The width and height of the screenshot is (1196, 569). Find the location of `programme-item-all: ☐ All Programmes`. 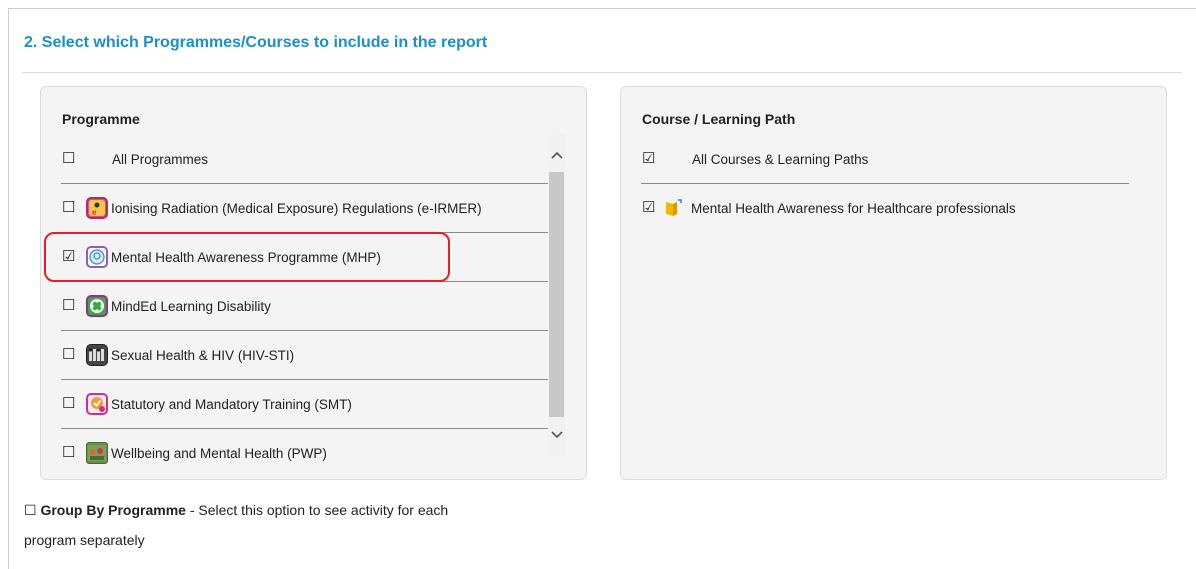

programme-item-all: ☐ All Programmes is located at coordinates (305, 159).